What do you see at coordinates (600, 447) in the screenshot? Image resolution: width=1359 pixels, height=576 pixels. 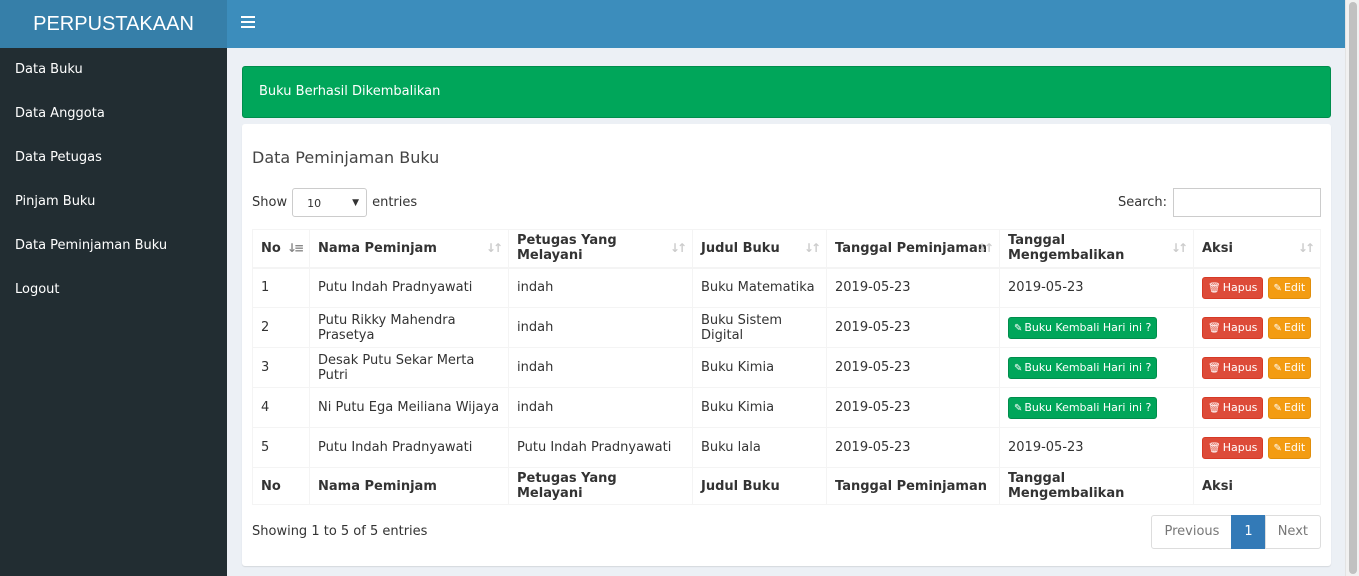 I see `cell-petugas: Putu Indah Pradnyawati` at bounding box center [600, 447].